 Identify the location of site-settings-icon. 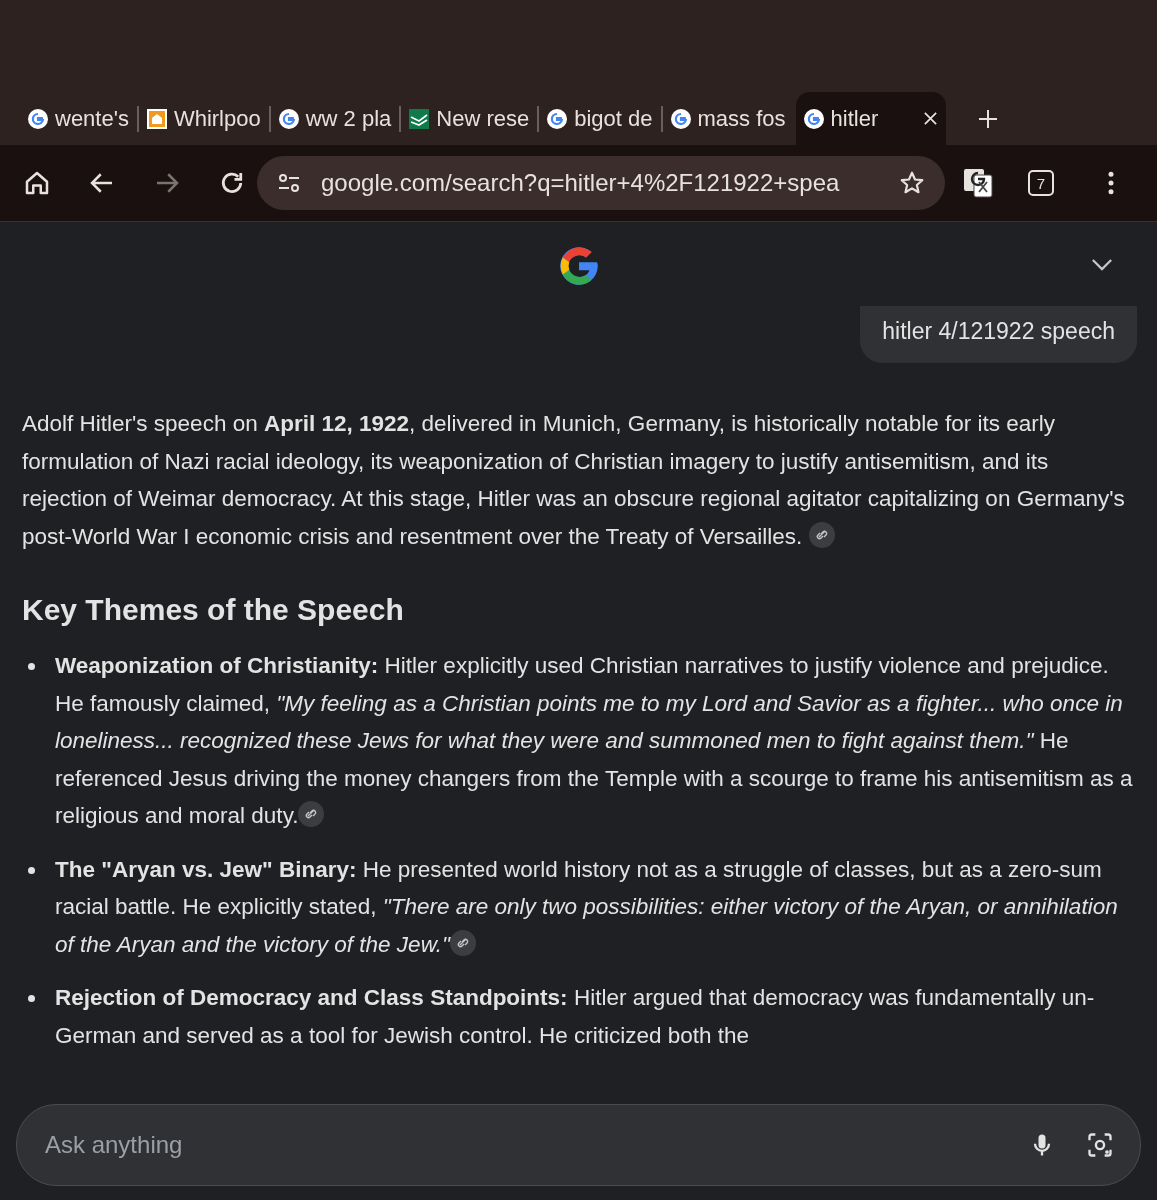
(289, 183).